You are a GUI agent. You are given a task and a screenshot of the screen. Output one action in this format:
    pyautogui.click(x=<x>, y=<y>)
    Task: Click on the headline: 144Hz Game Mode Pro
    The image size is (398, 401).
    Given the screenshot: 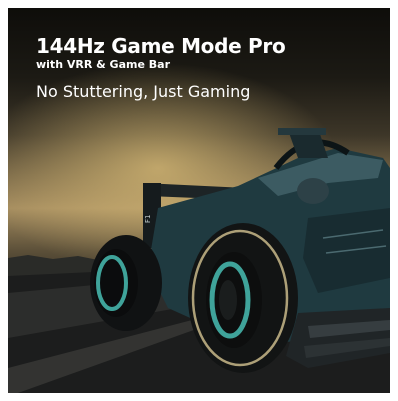 What is the action you would take?
    pyautogui.click(x=161, y=46)
    